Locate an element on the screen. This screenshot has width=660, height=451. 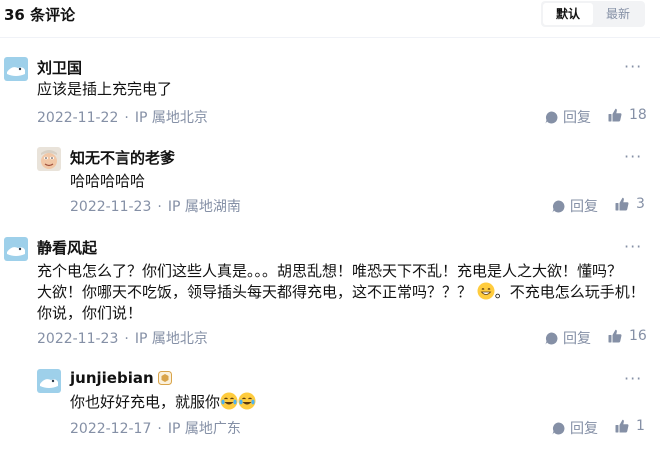
comment-text: 哈哈哈哈哈 is located at coordinates (108, 181).